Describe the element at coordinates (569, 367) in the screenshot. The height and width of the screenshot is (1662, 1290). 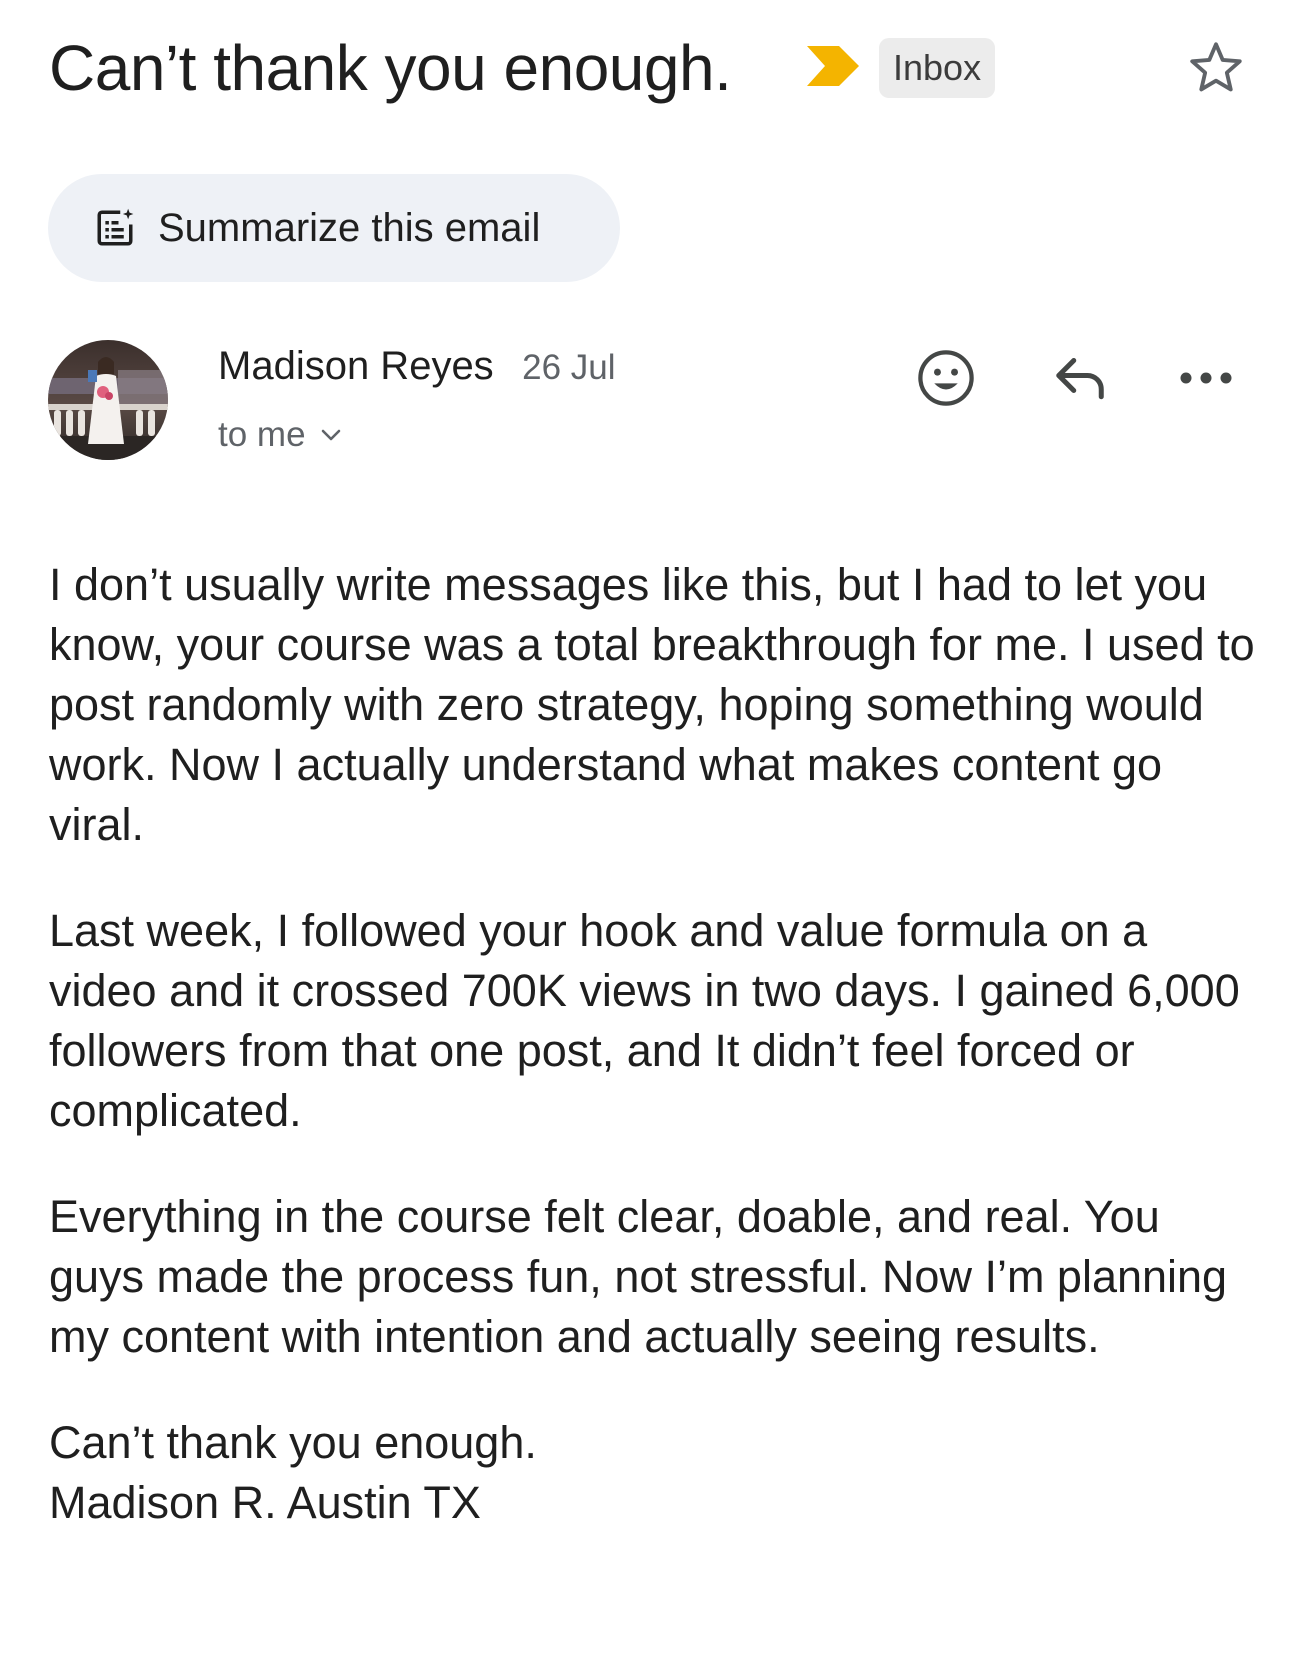
I see `email-date: 26 Jul` at that location.